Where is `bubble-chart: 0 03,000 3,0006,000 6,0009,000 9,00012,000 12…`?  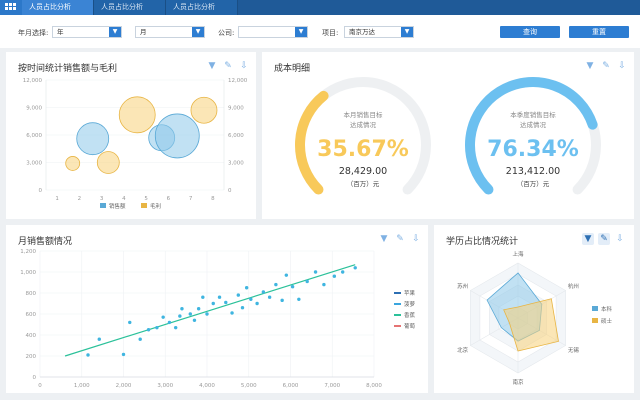 bubble-chart: 0 03,000 3,0006,000 6,0009,000 9,00012,000 12… is located at coordinates (135, 144).